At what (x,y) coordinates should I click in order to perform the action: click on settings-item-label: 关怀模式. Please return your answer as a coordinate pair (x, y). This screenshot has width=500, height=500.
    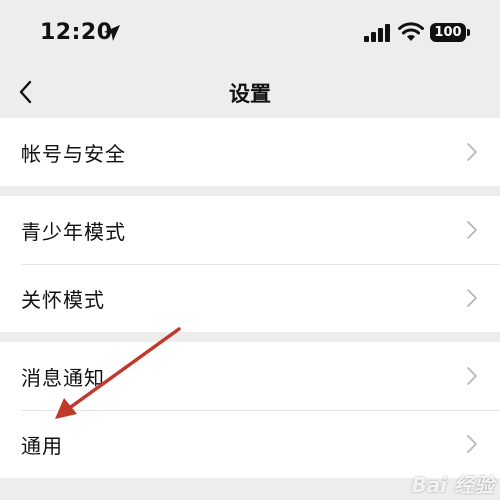
    Looking at the image, I should click on (63, 299).